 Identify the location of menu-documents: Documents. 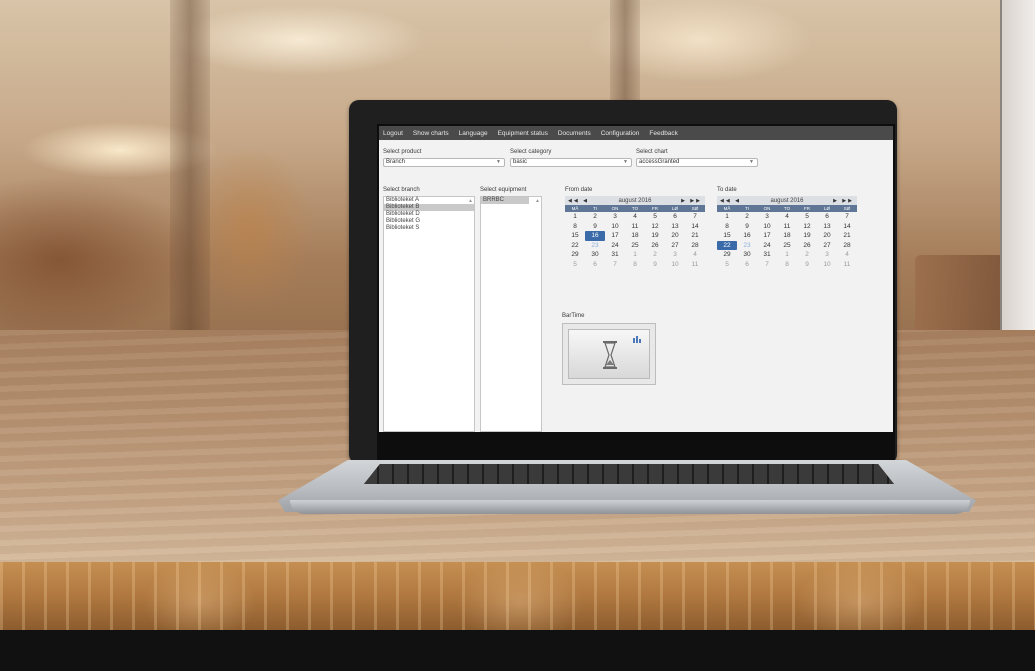
(574, 133).